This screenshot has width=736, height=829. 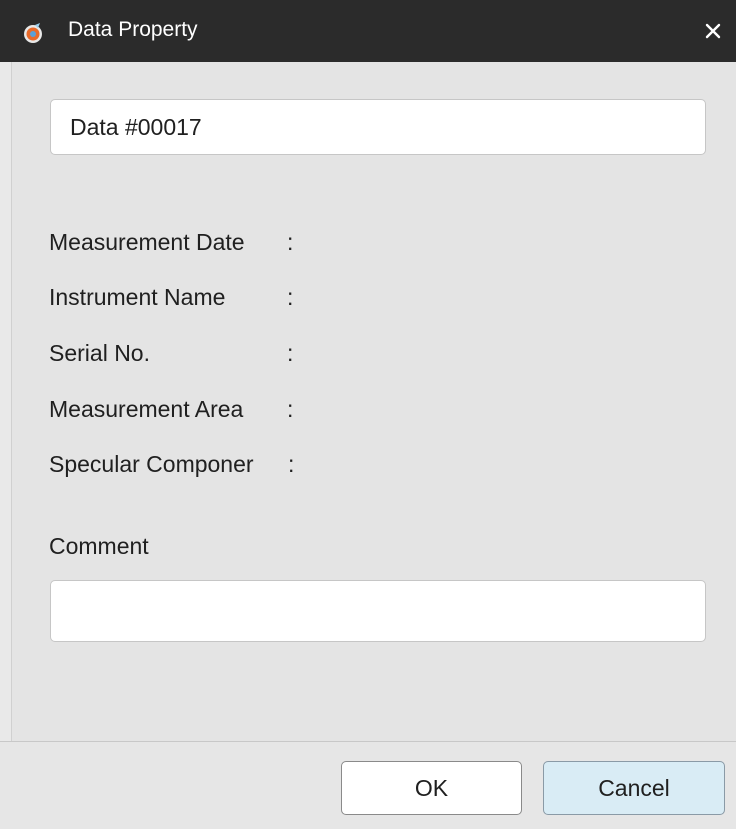 I want to click on comment-label: Comment, so click(x=99, y=546).